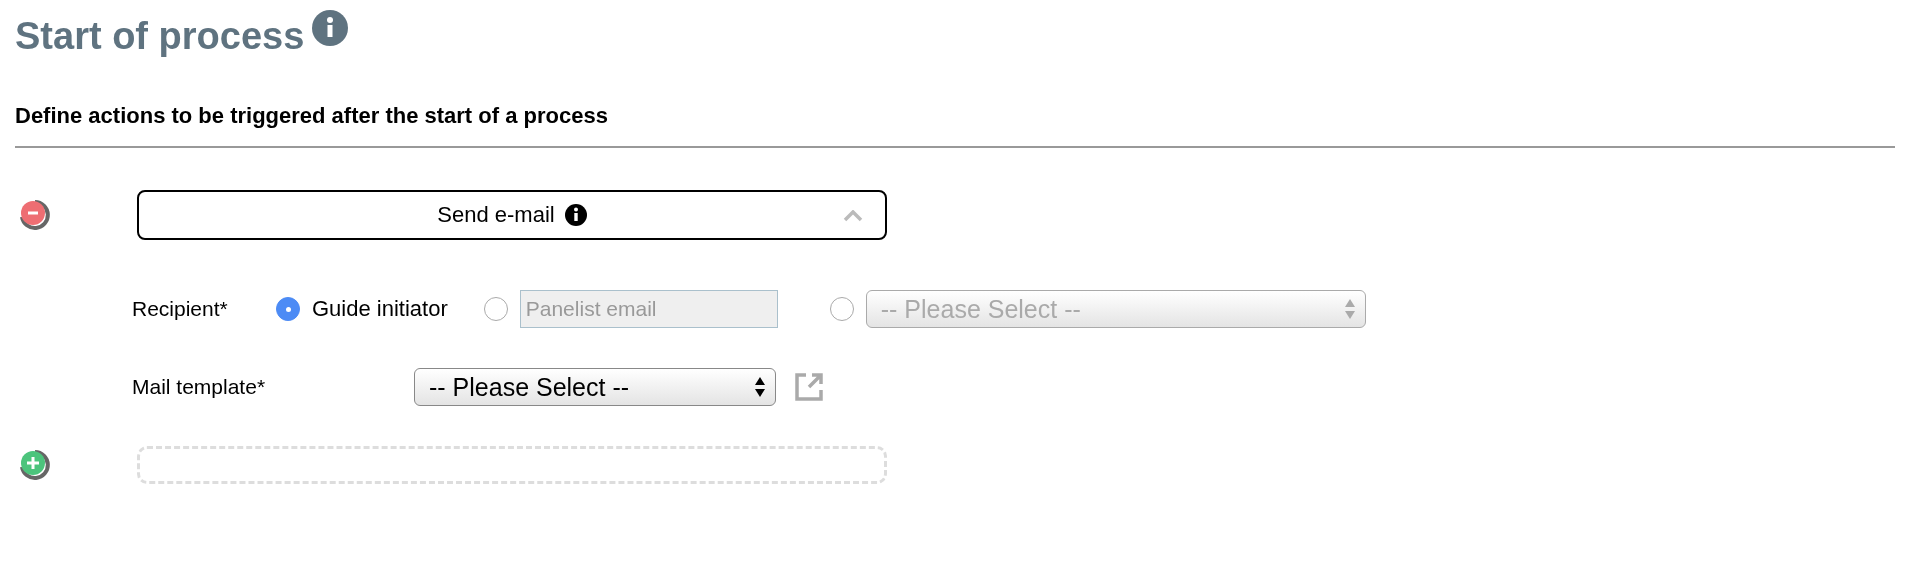  Describe the element at coordinates (288, 309) in the screenshot. I see `radio-button` at that location.